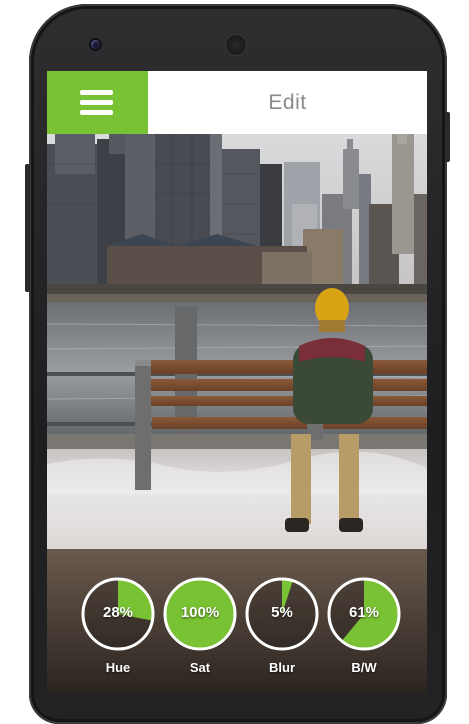 The height and width of the screenshot is (724, 469). What do you see at coordinates (236, 45) in the screenshot?
I see `earpiece-speaker` at bounding box center [236, 45].